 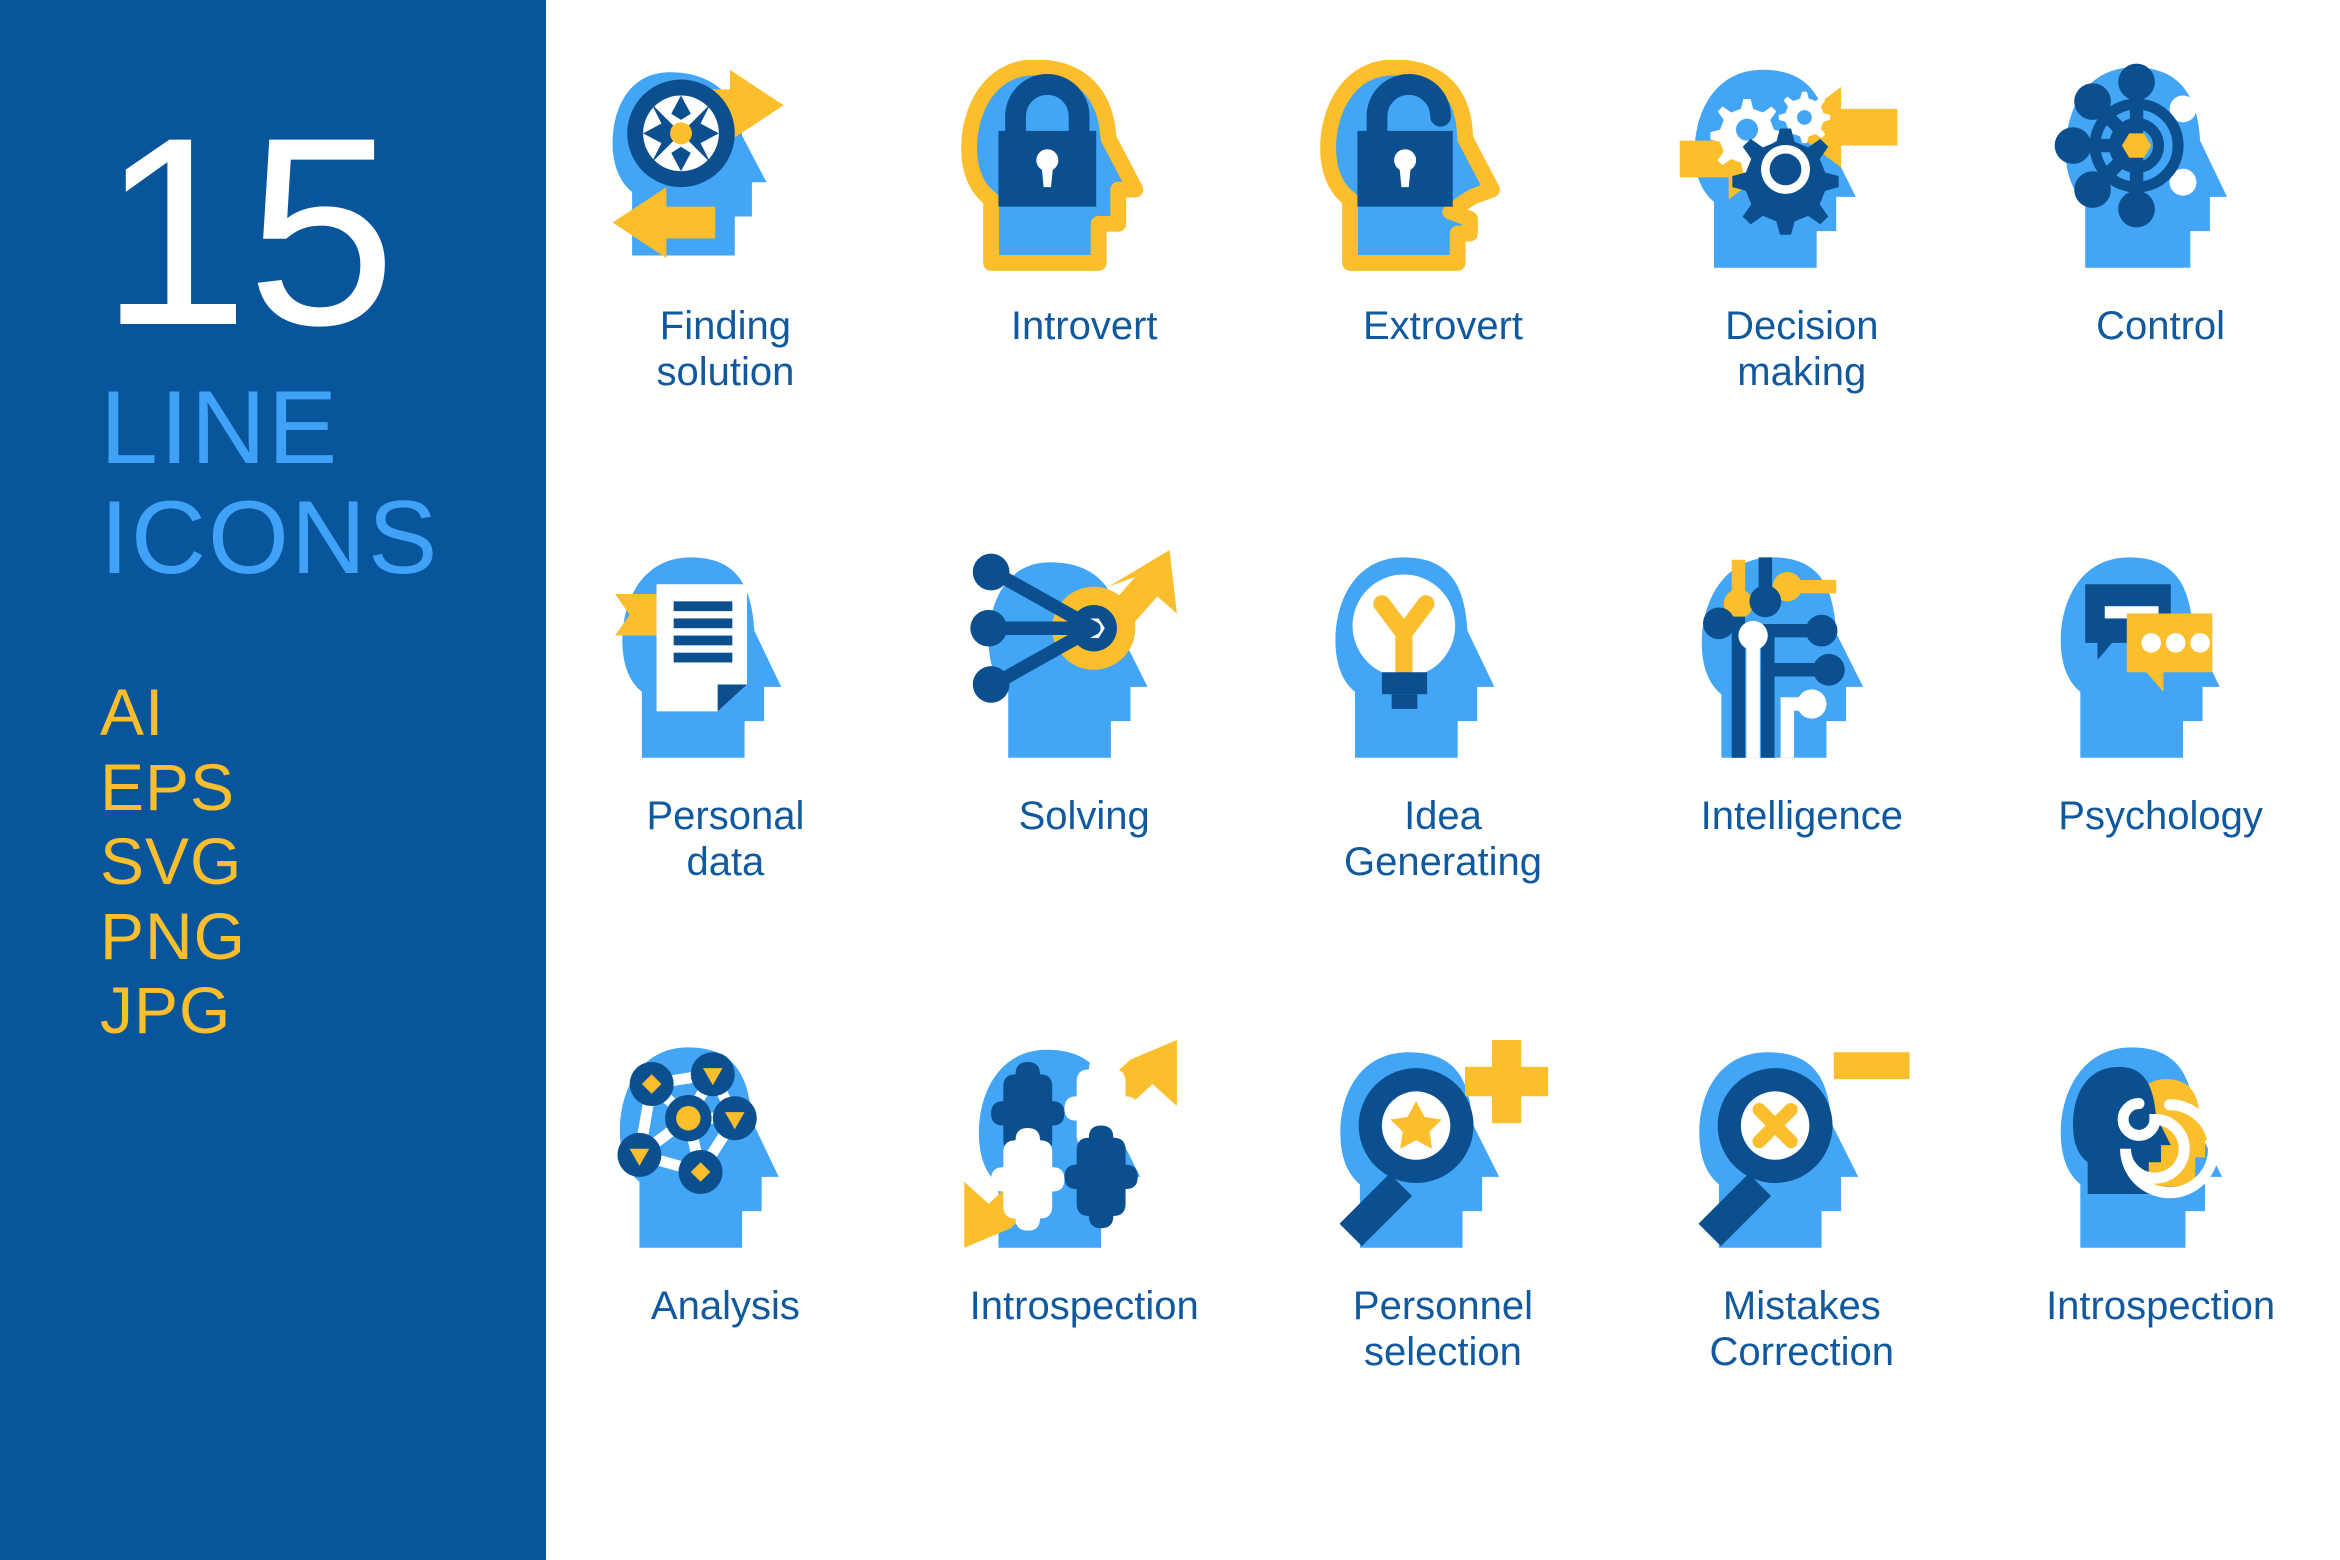 I want to click on head-document-icon, so click(x=725, y=660).